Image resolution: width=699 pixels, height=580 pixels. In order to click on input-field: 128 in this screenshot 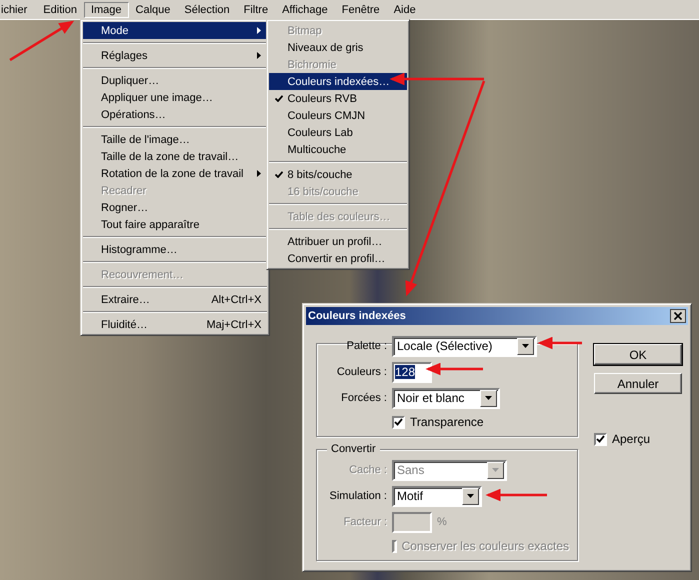, I will do `click(412, 372)`.